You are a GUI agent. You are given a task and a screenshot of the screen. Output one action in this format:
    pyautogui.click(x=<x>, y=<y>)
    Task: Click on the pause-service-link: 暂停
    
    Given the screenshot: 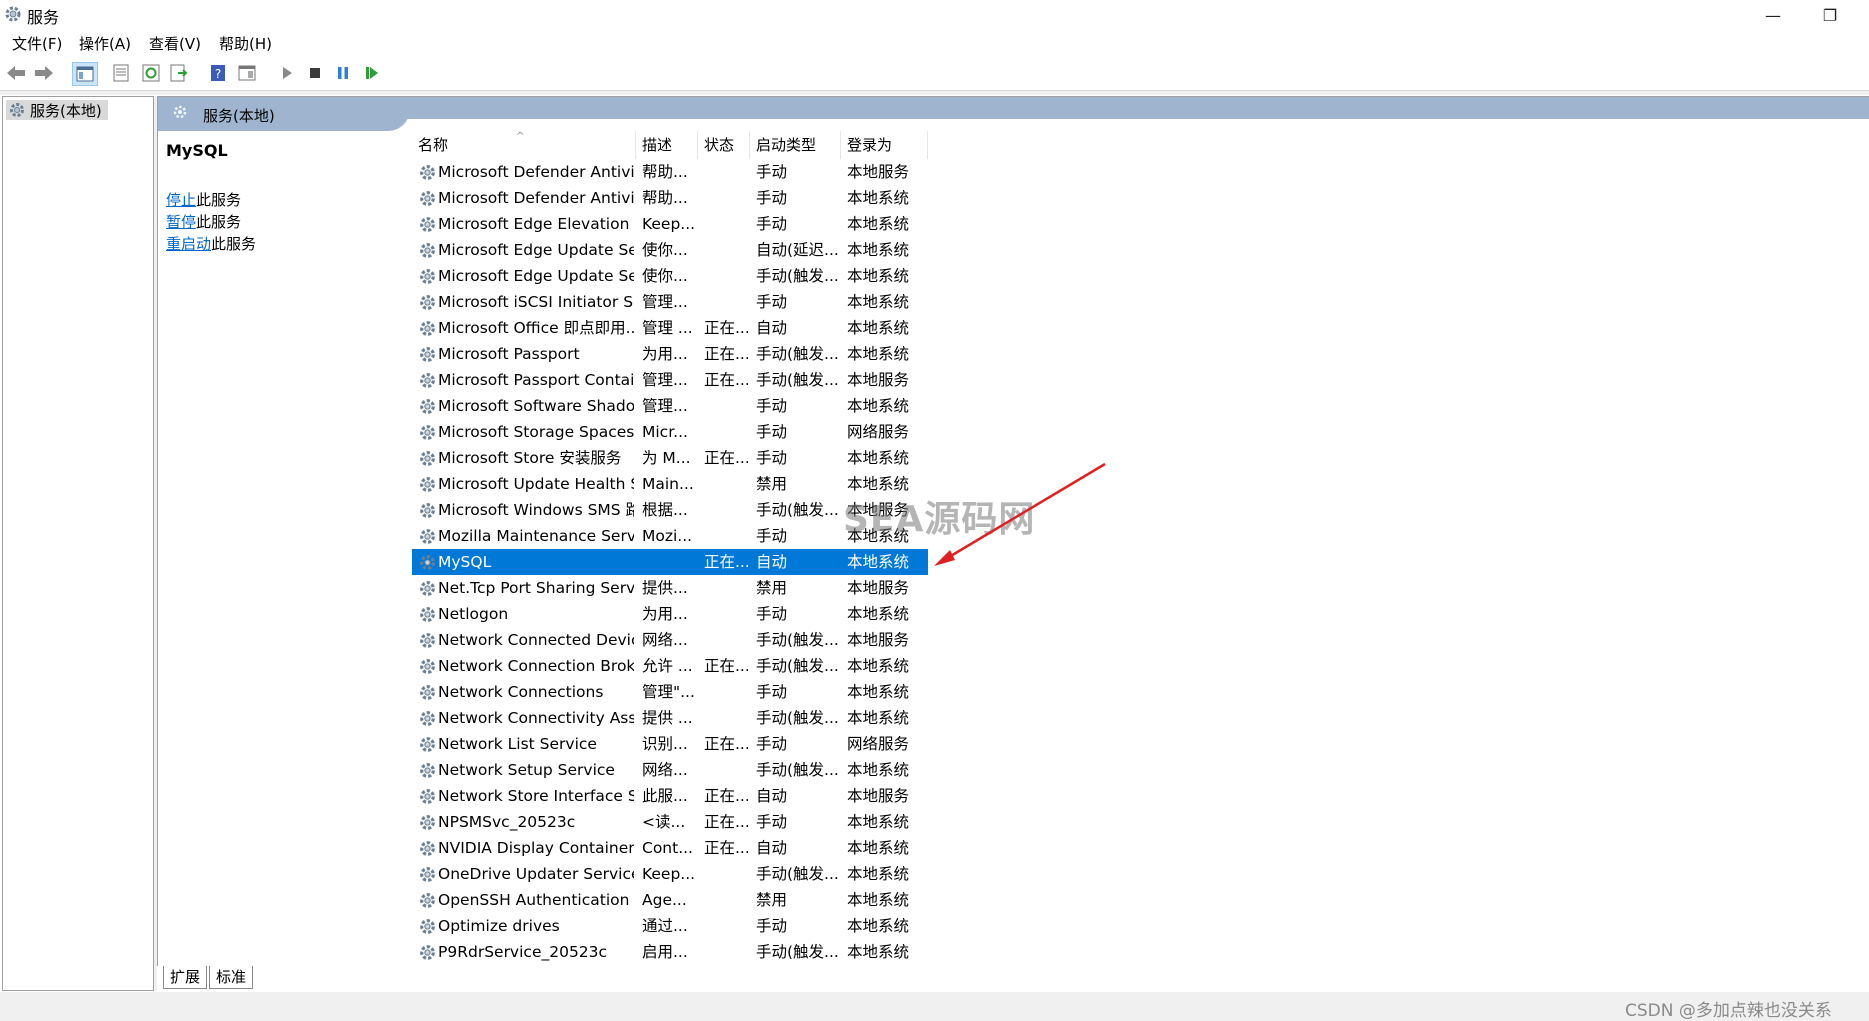 What is the action you would take?
    pyautogui.click(x=181, y=222)
    